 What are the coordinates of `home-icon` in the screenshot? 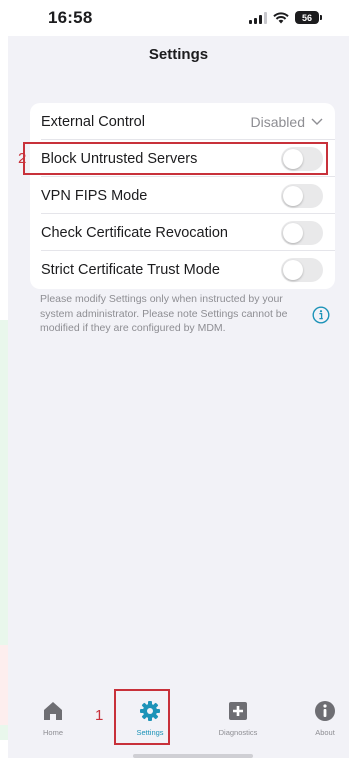 It's located at (53, 711).